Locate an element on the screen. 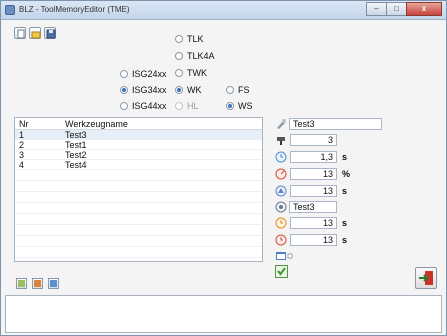  open-button is located at coordinates (35, 33).